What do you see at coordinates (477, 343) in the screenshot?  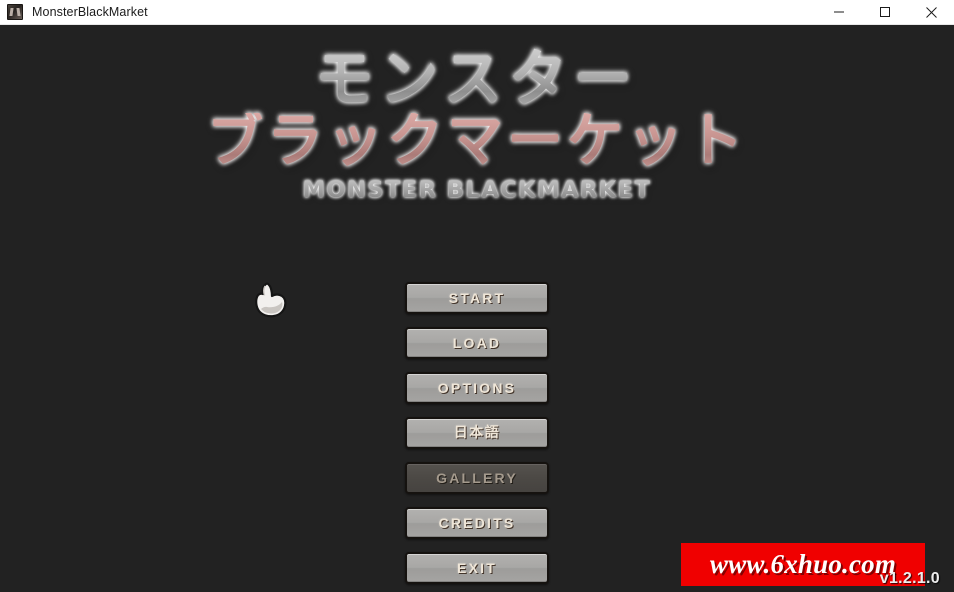 I see `menu-item-load: LOAD` at bounding box center [477, 343].